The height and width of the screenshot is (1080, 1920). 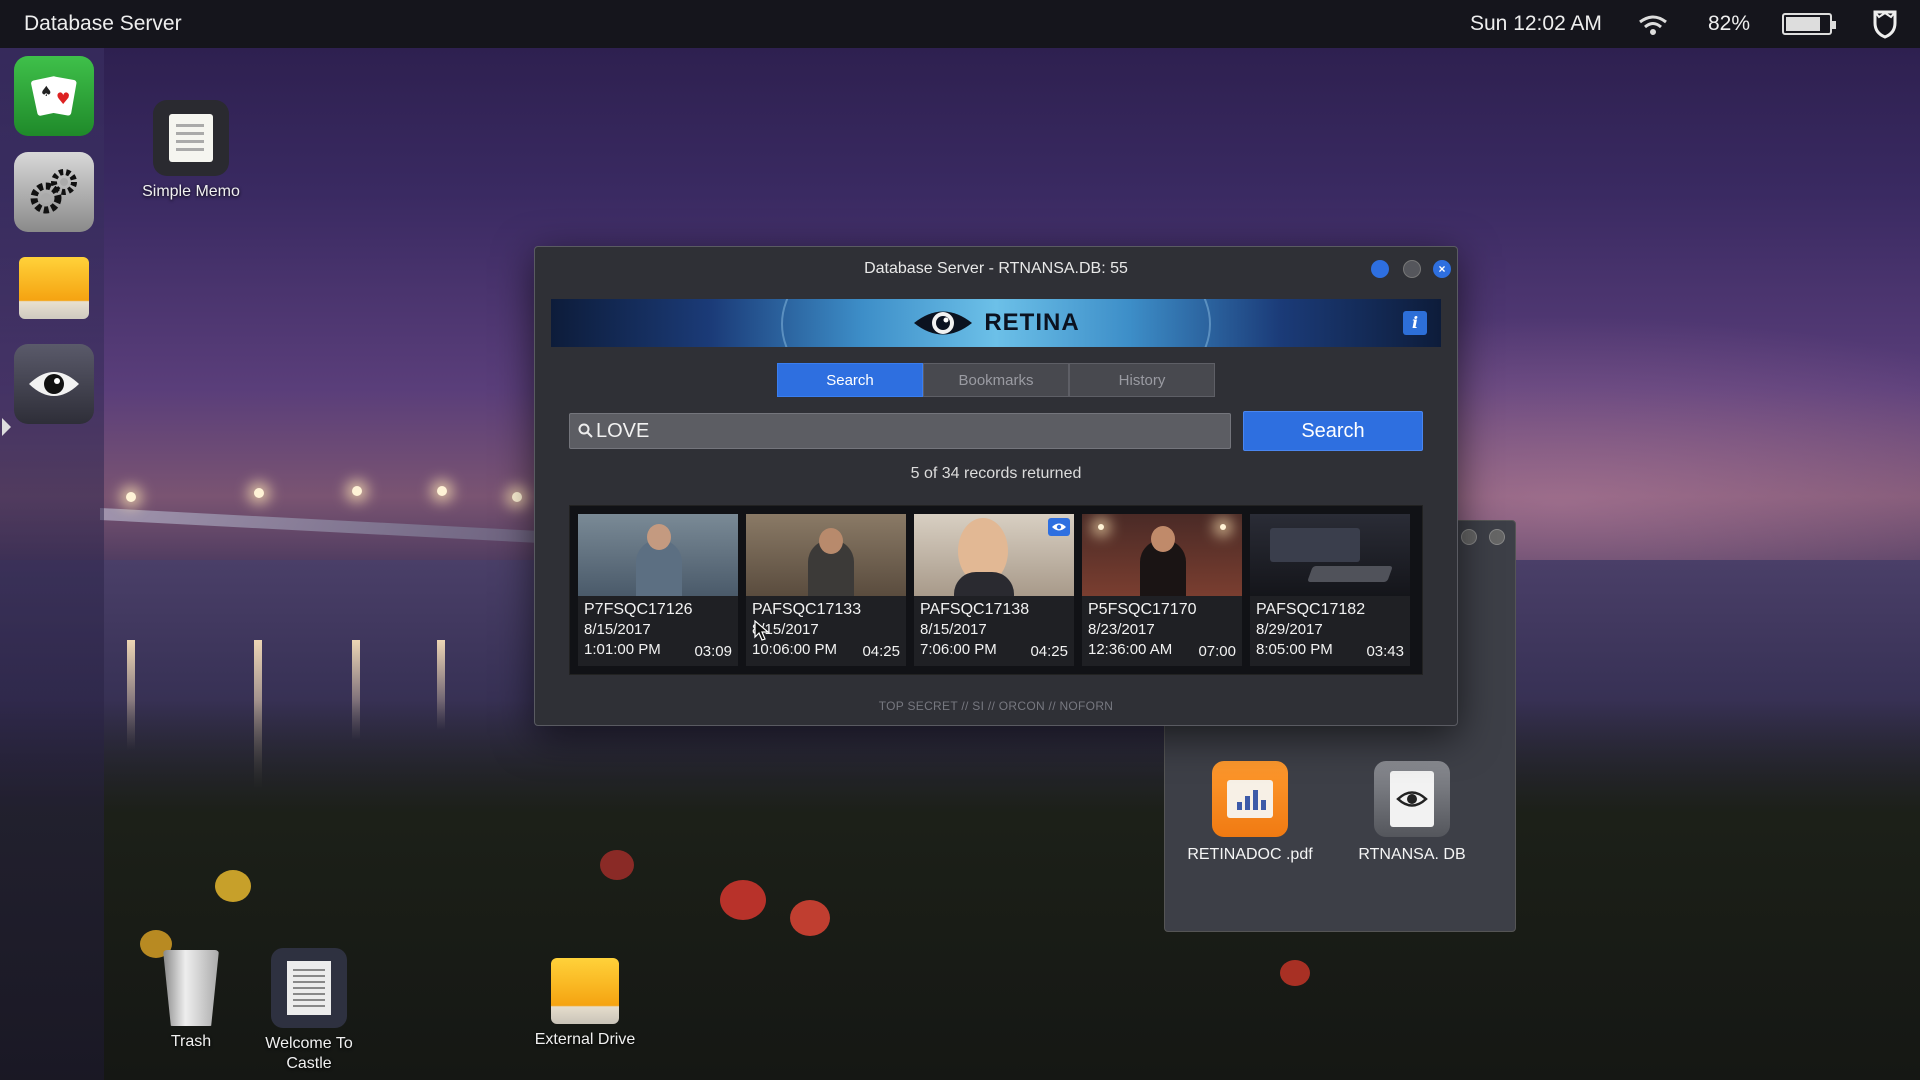 I want to click on desktop-icon-label: Simple Memo, so click(x=191, y=191).